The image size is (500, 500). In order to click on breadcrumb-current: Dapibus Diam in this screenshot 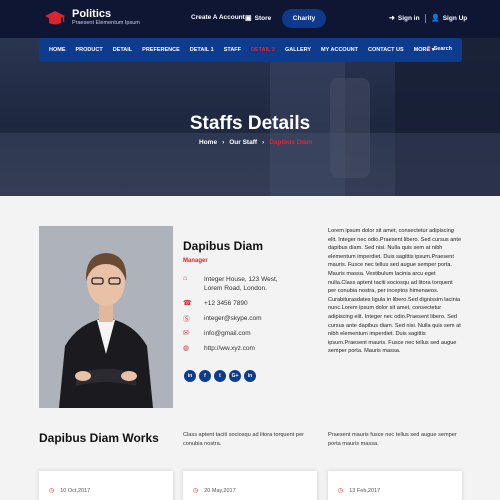, I will do `click(291, 142)`.